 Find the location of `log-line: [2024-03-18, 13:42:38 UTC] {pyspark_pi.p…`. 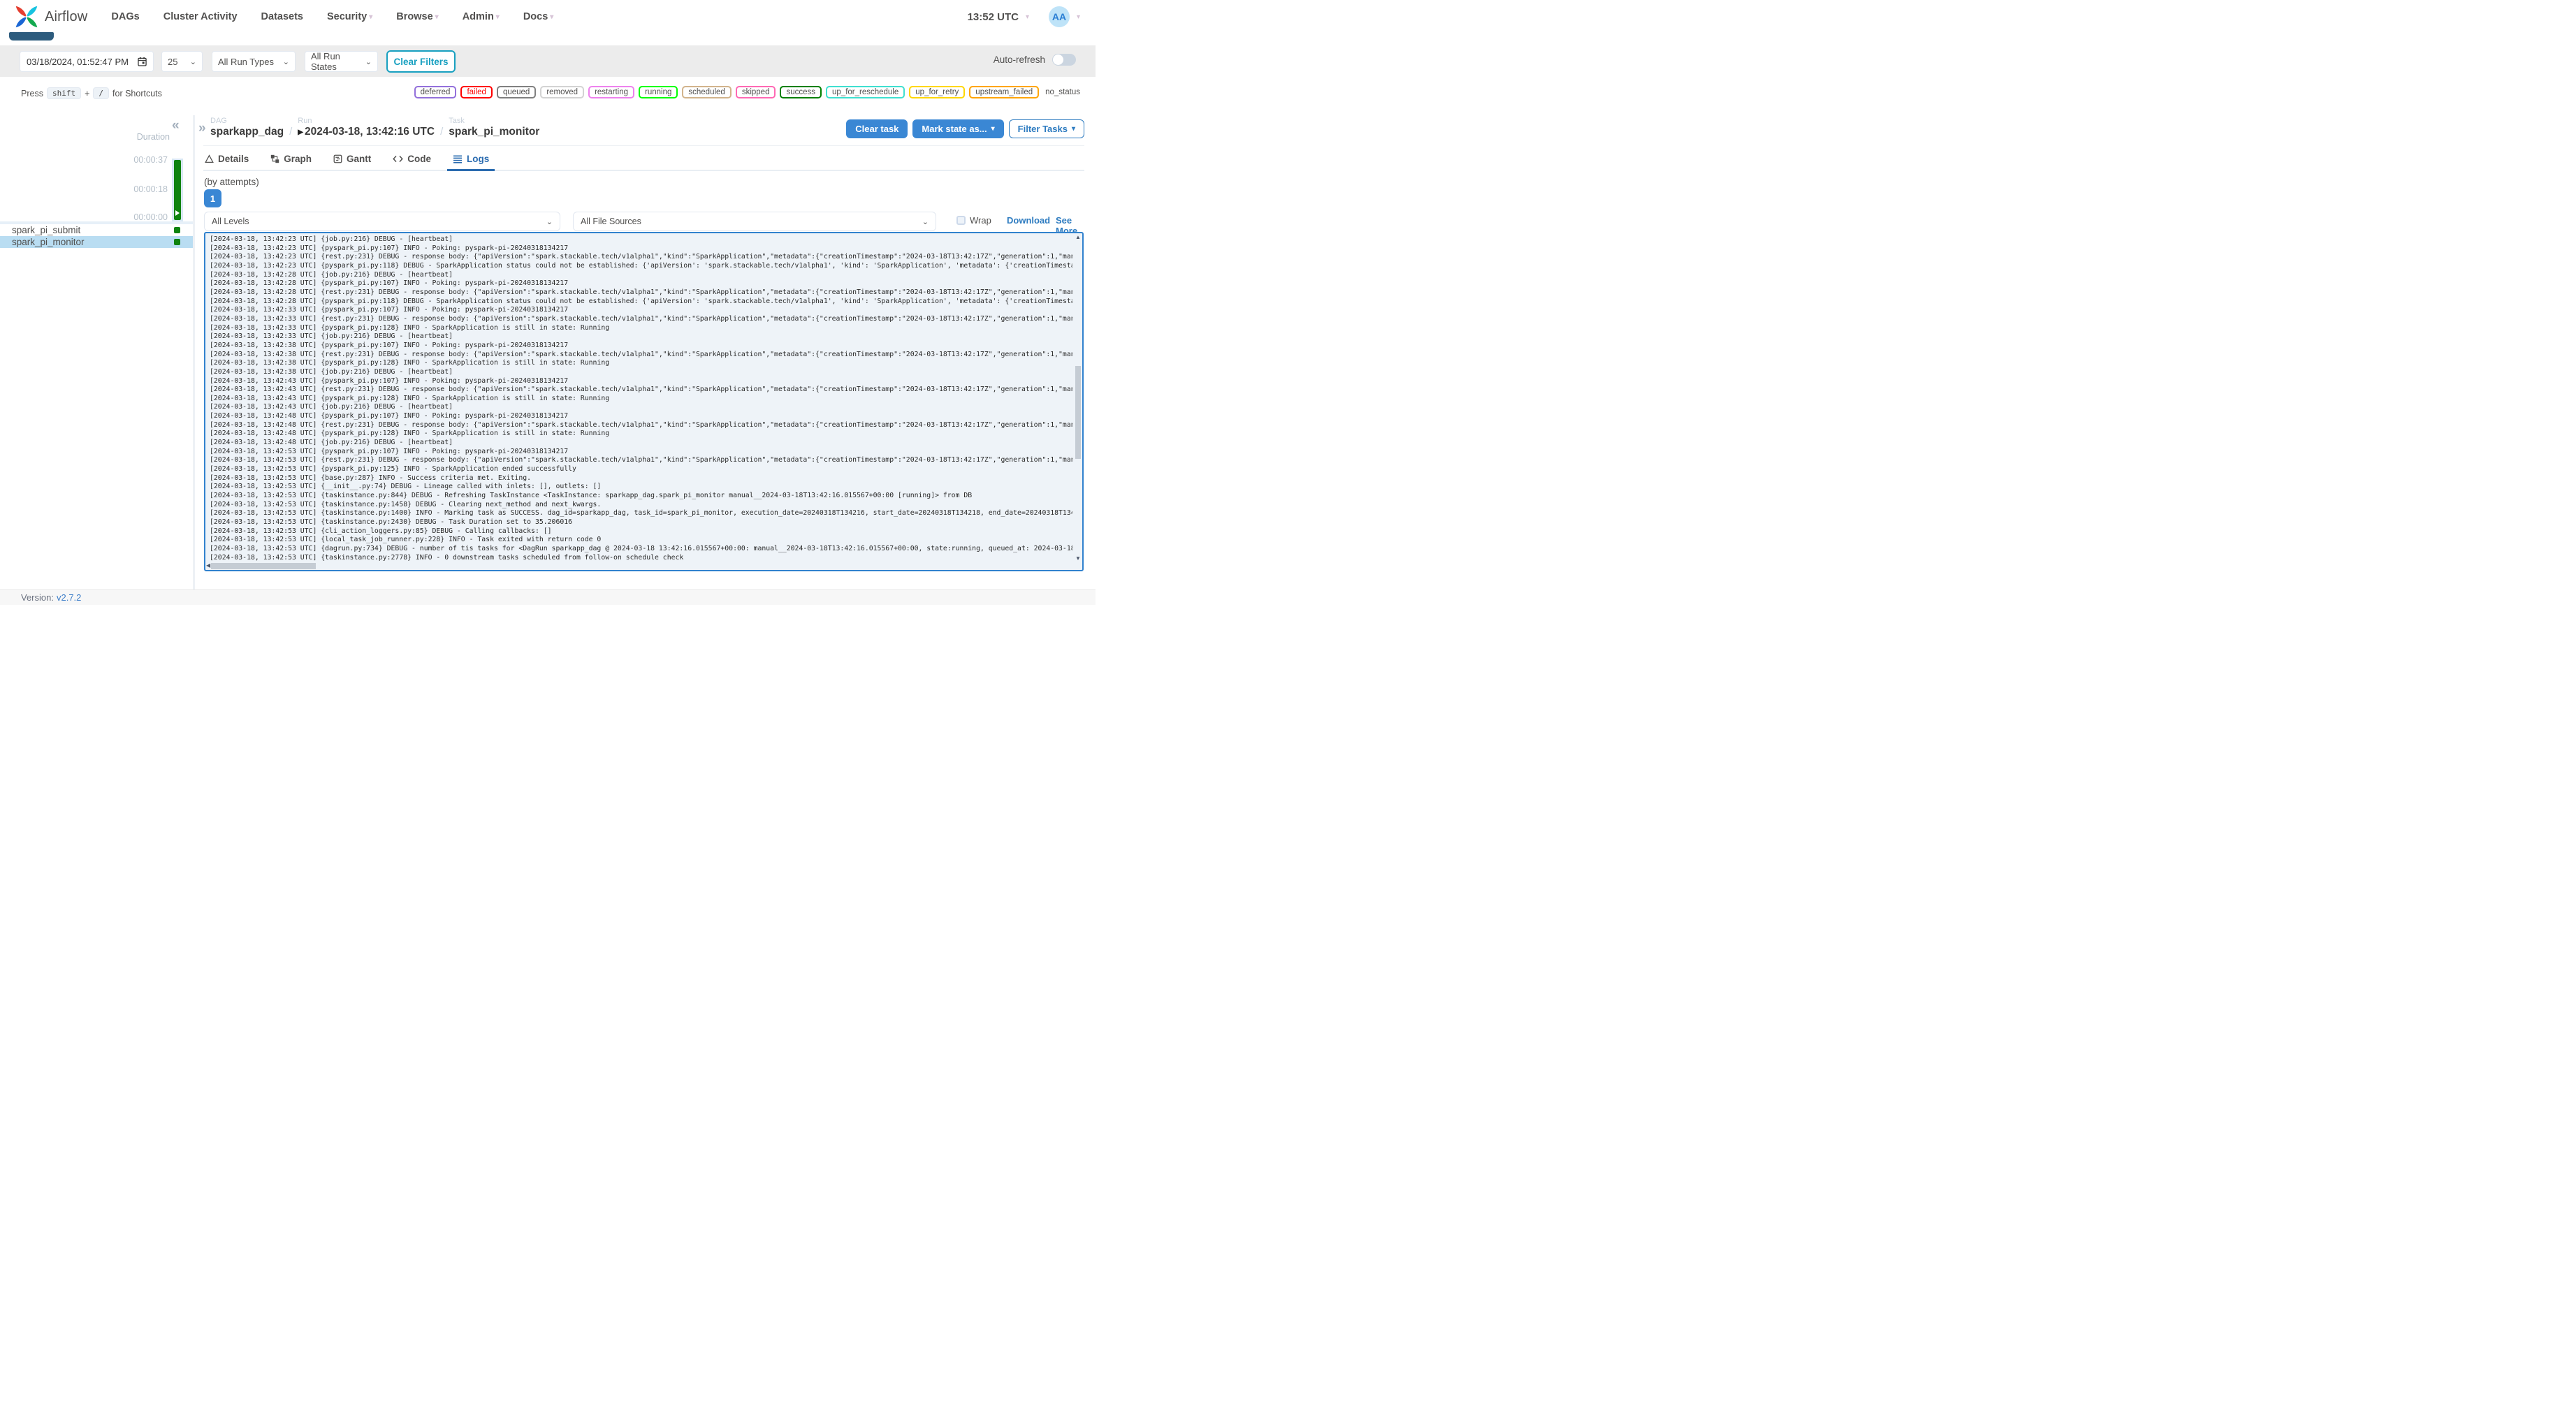

log-line: [2024-03-18, 13:42:38 UTC] {pyspark_pi.p… is located at coordinates (389, 345).